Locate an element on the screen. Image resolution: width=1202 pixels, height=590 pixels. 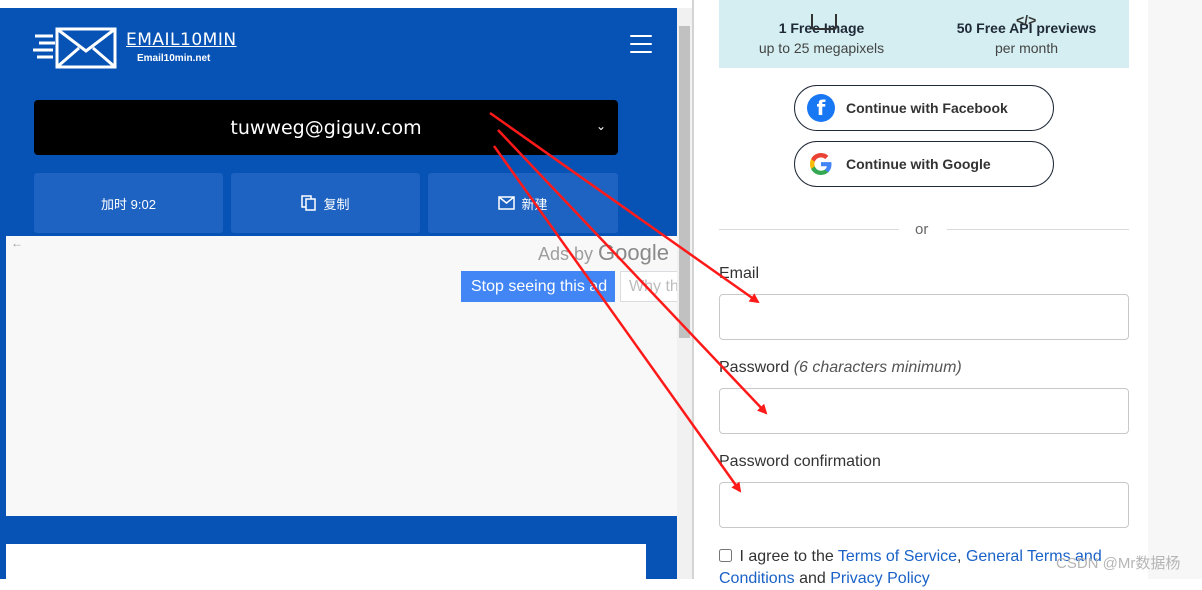
arrow-to-password is located at coordinates (632, 272).